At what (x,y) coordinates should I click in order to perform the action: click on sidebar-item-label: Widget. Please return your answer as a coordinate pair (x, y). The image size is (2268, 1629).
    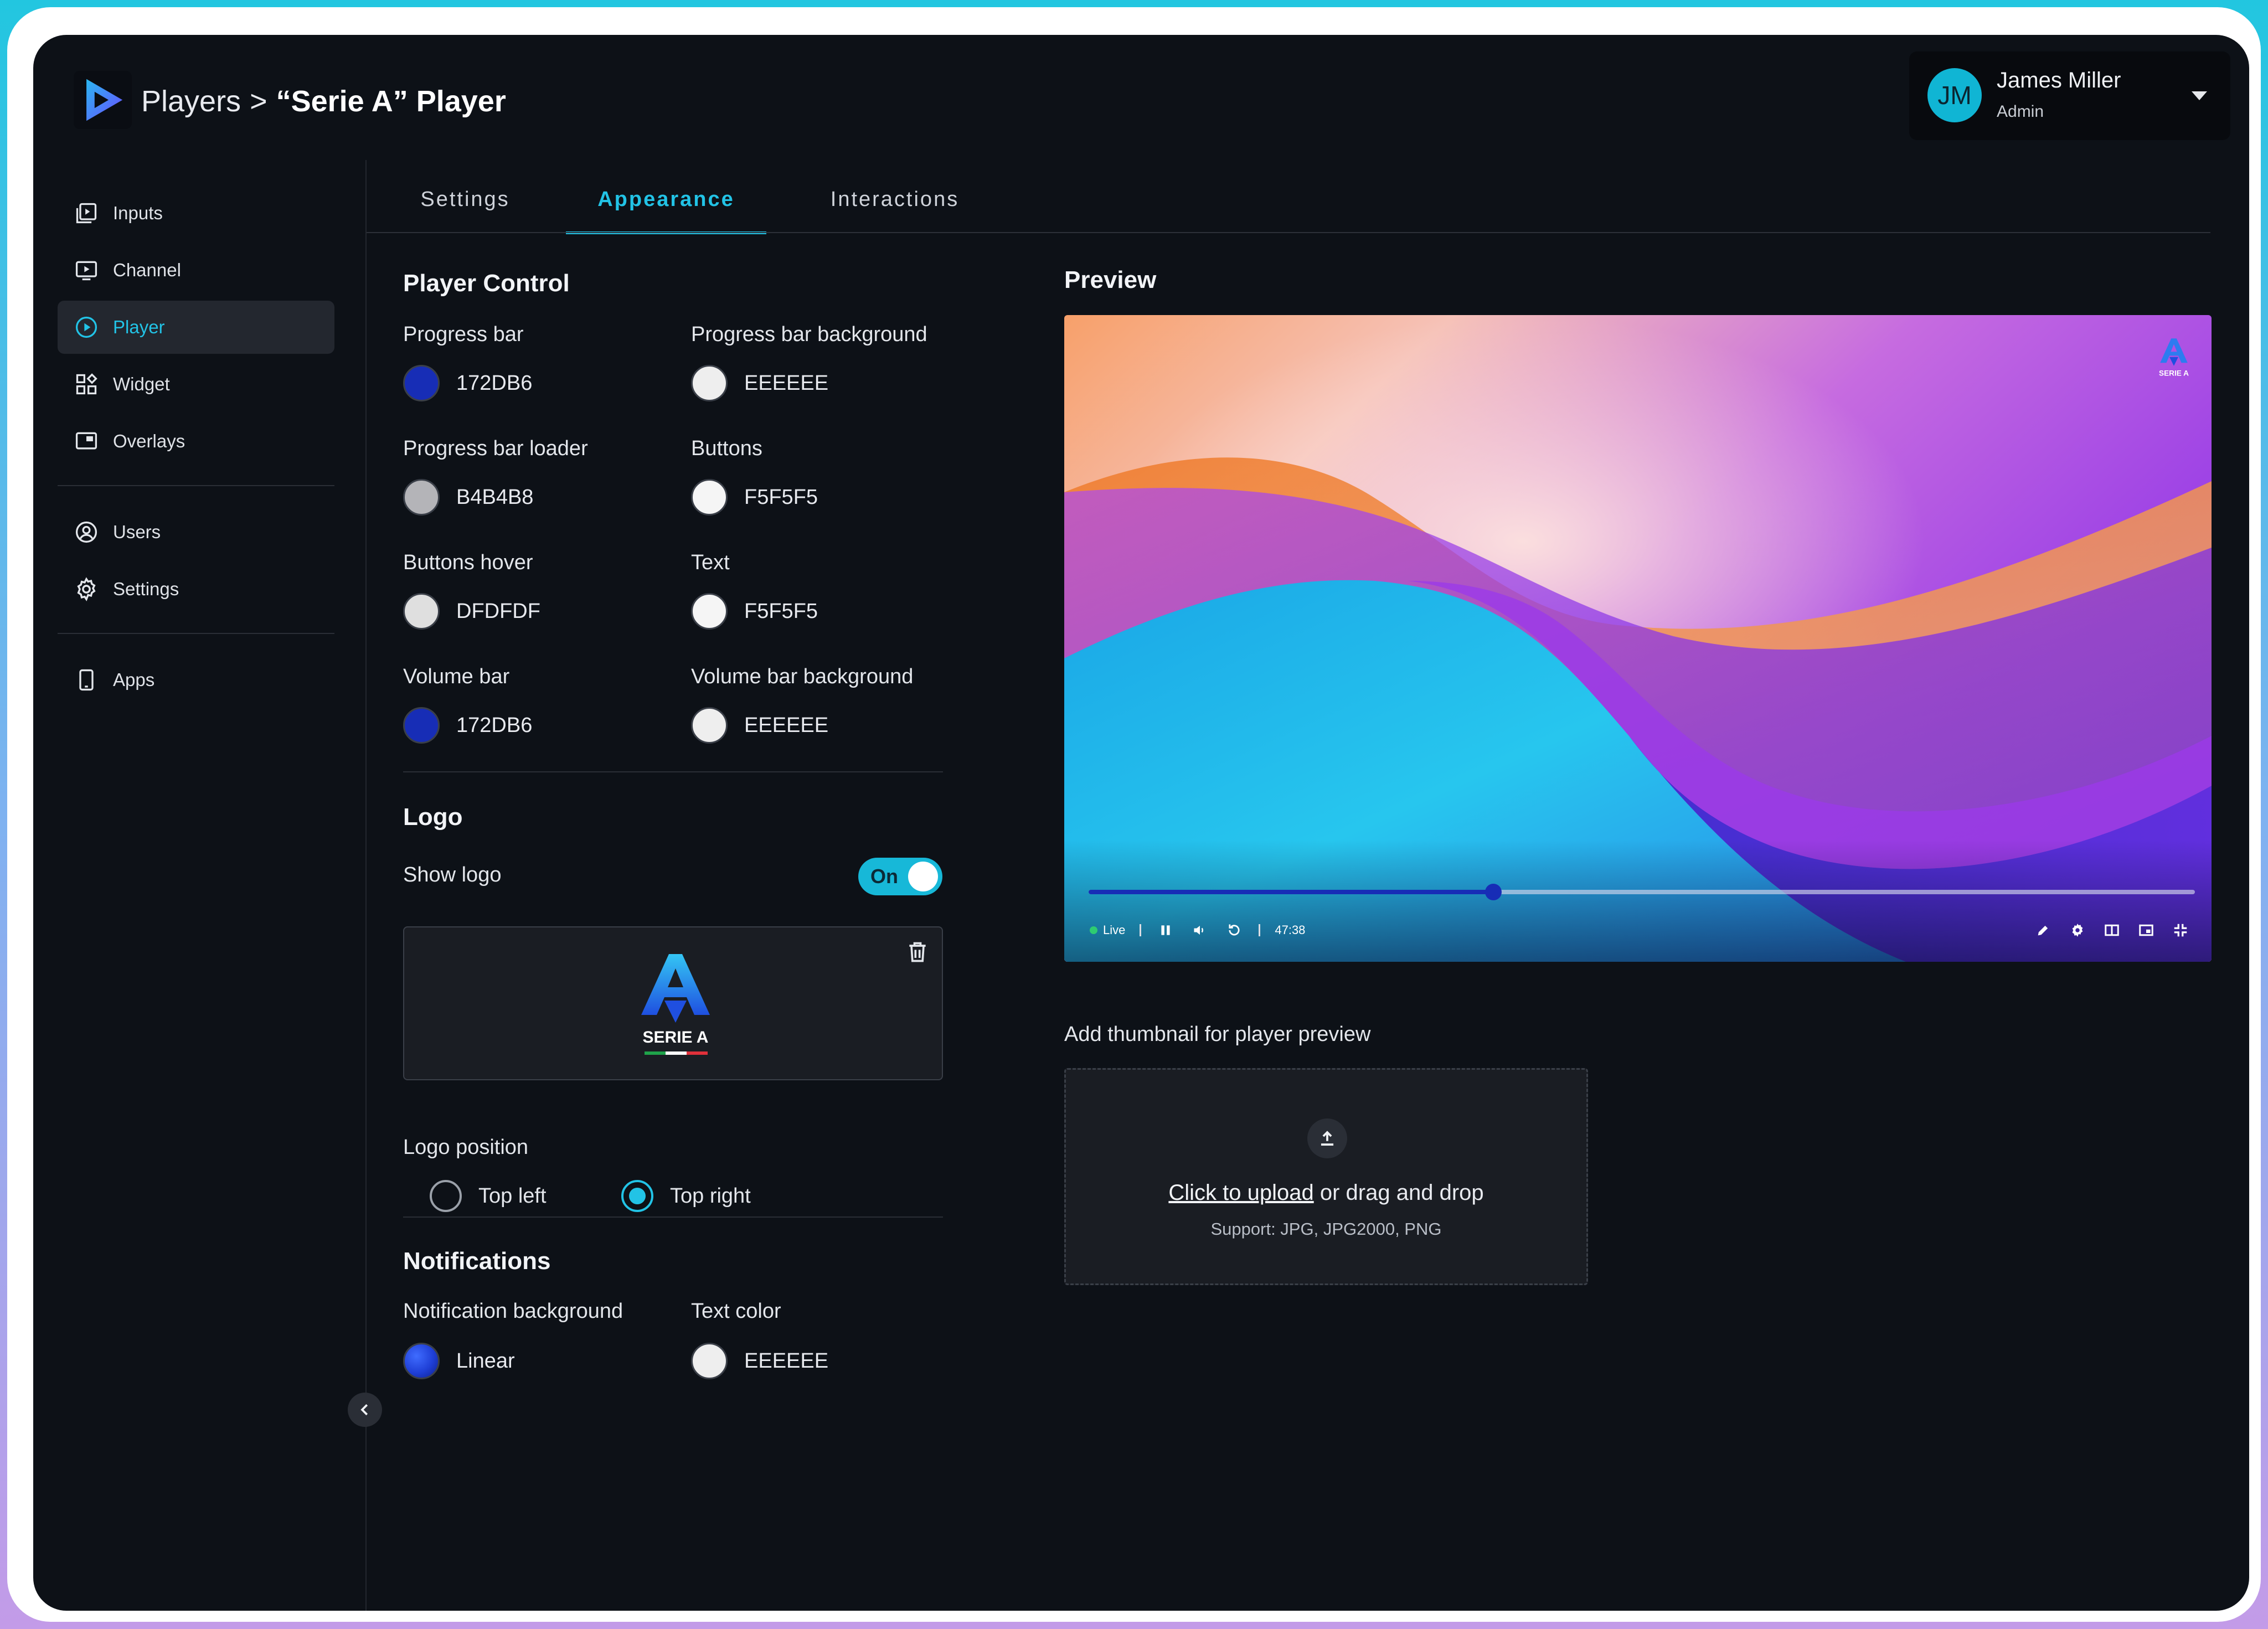
    Looking at the image, I should click on (141, 384).